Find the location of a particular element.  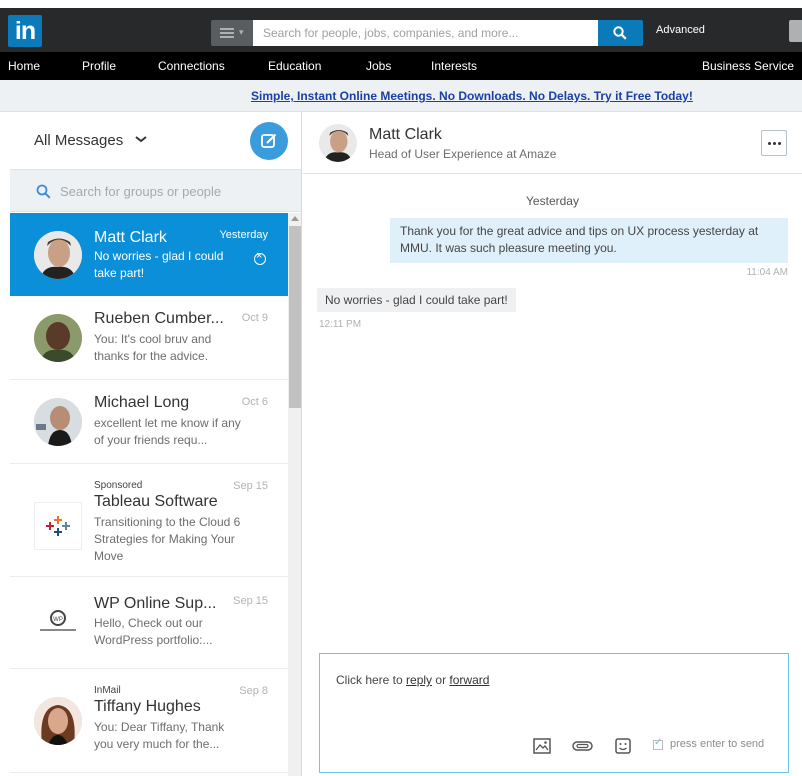

sponsored-label: Sponsored is located at coordinates (118, 485).